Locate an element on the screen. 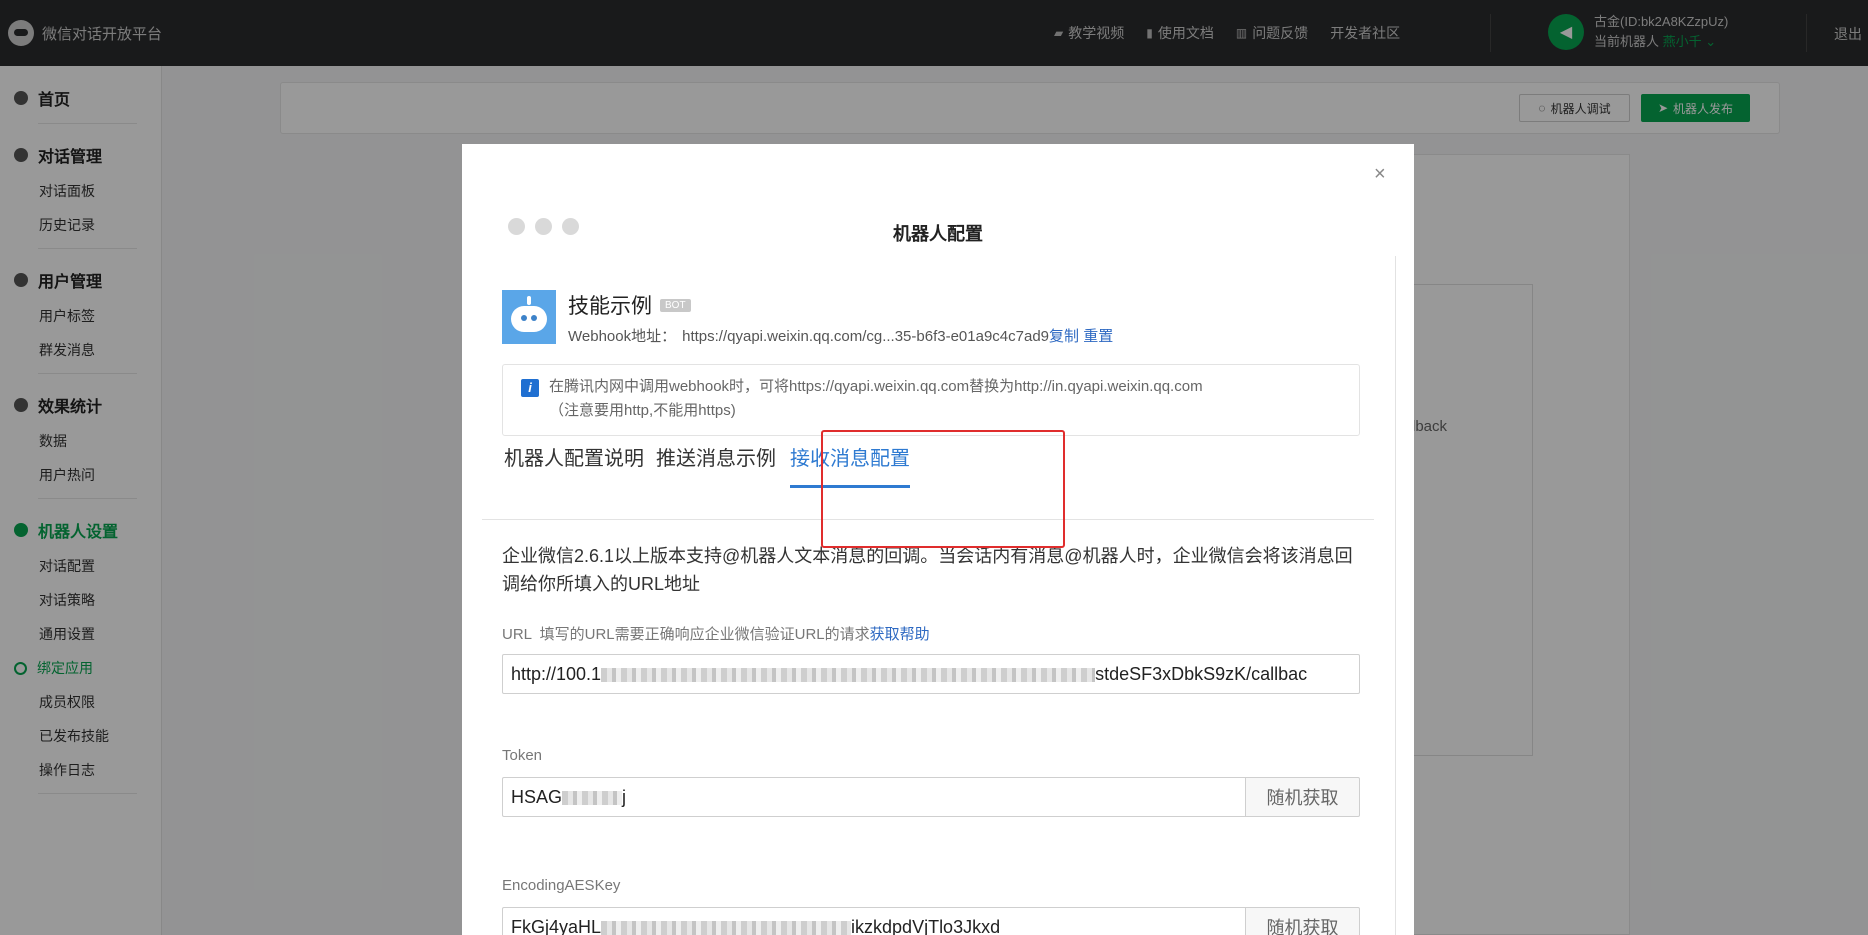 The height and width of the screenshot is (935, 1868). token-field-label: Token is located at coordinates (522, 755).